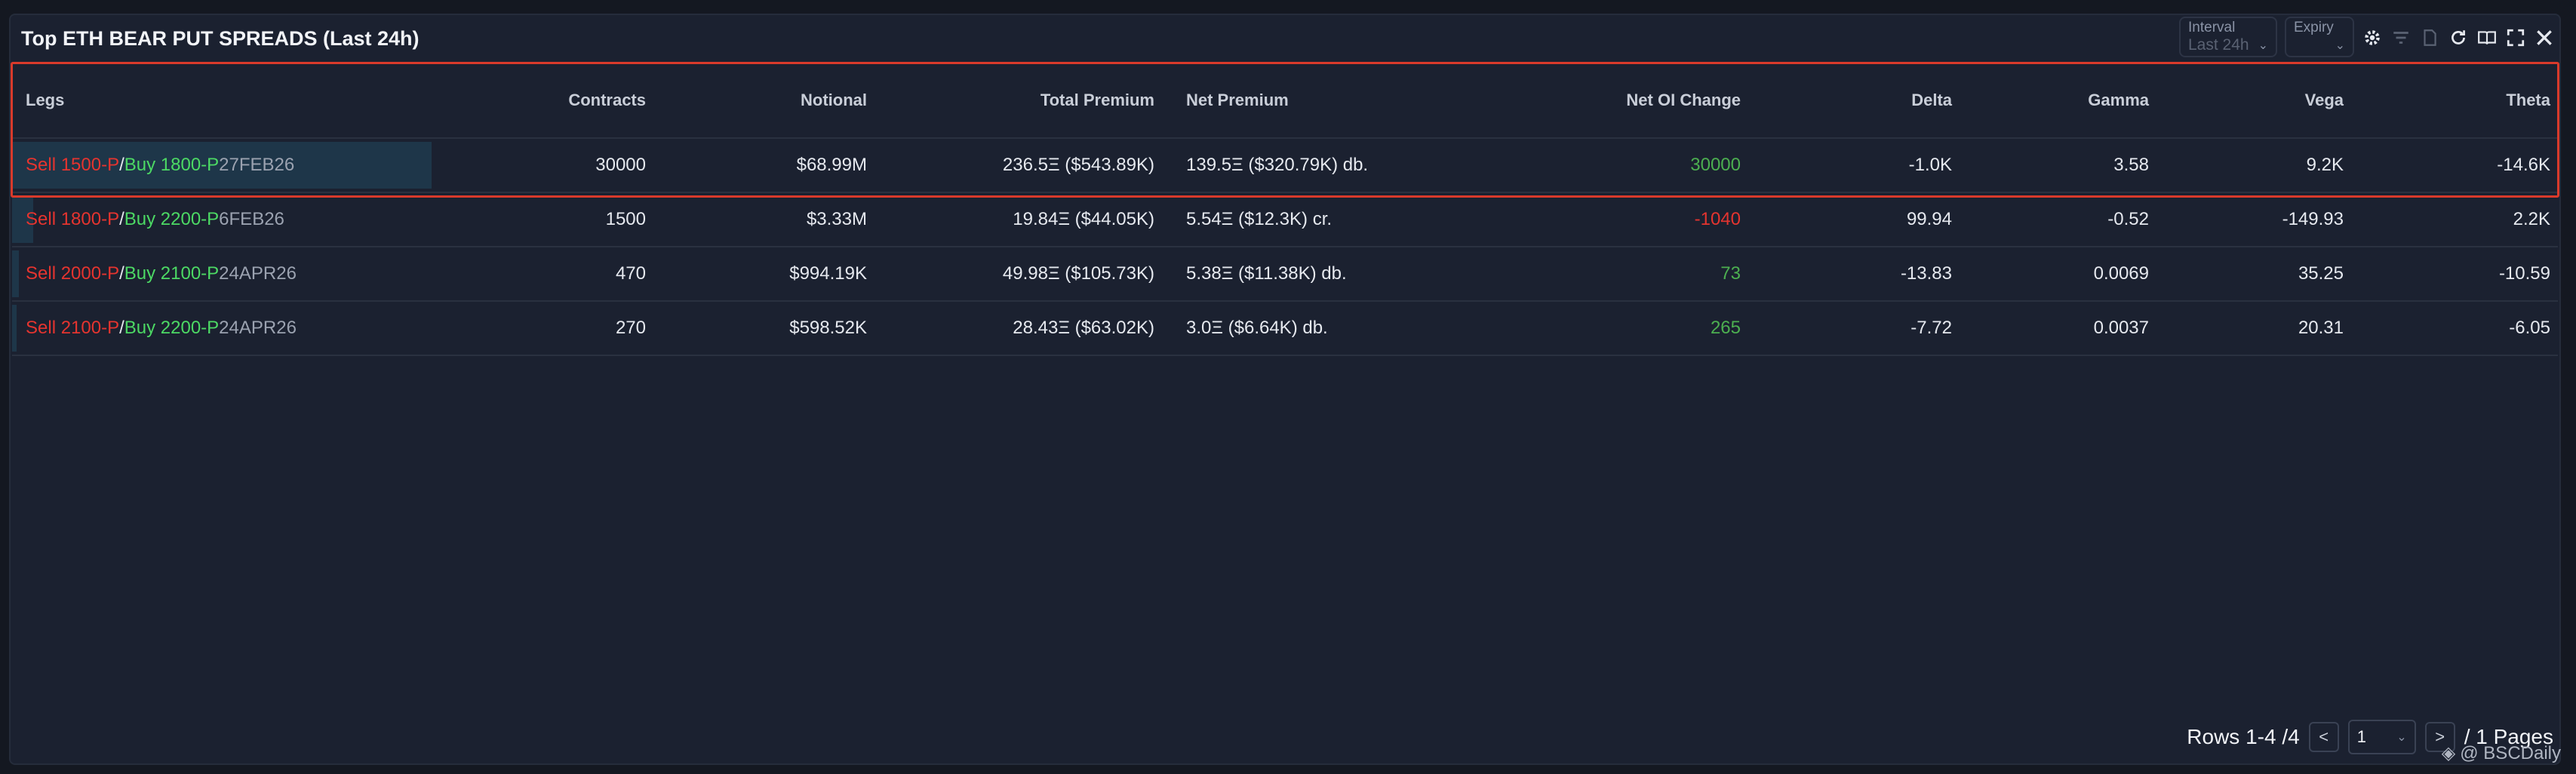 This screenshot has width=2576, height=774. Describe the element at coordinates (1717, 219) in the screenshot. I see `net-oi-cell: -1040` at that location.